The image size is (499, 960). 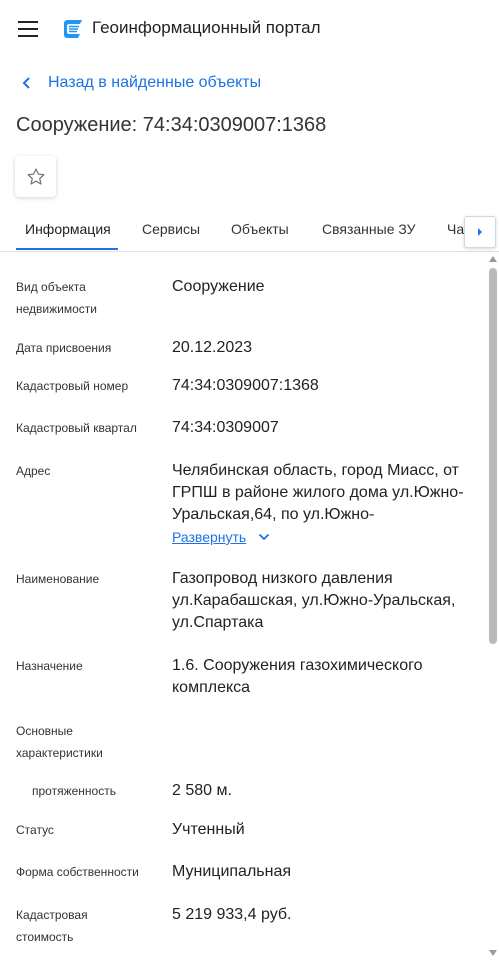 I want to click on chevron-down-icon, so click(x=264, y=537).